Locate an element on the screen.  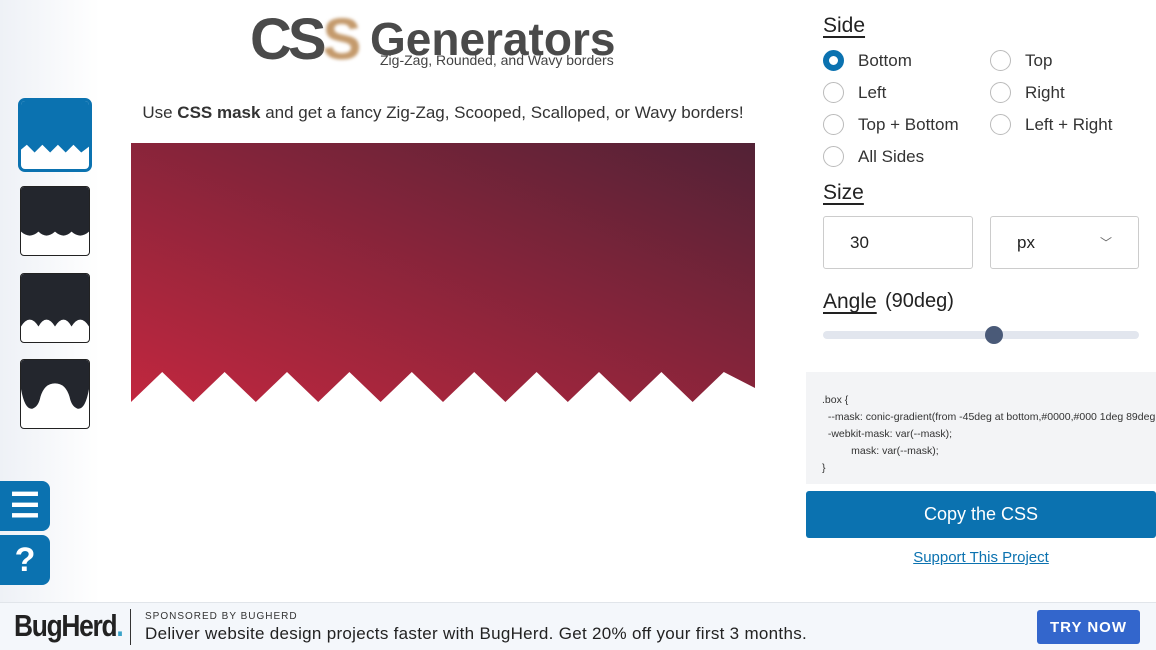
radio-label: Top is located at coordinates (1039, 60).